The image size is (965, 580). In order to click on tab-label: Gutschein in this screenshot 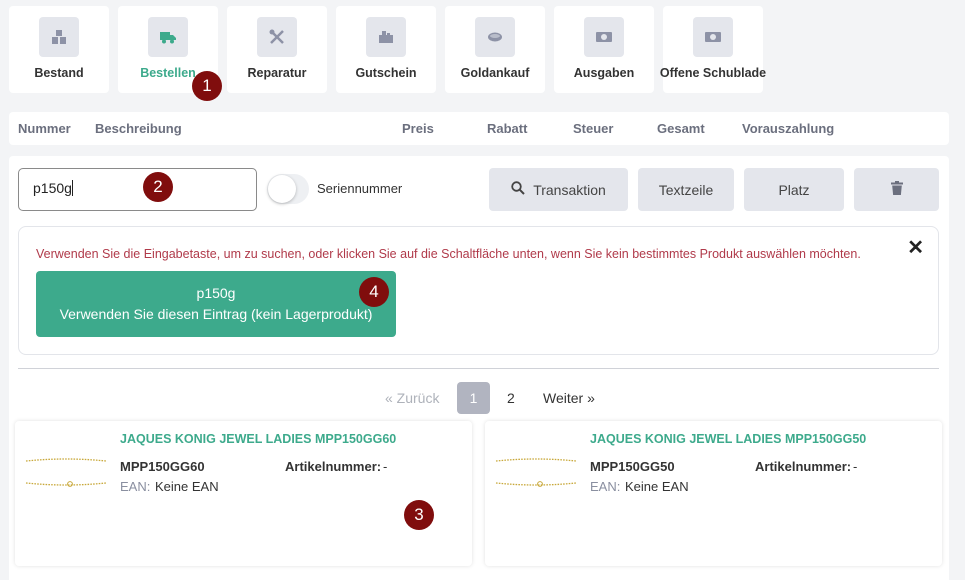, I will do `click(386, 73)`.